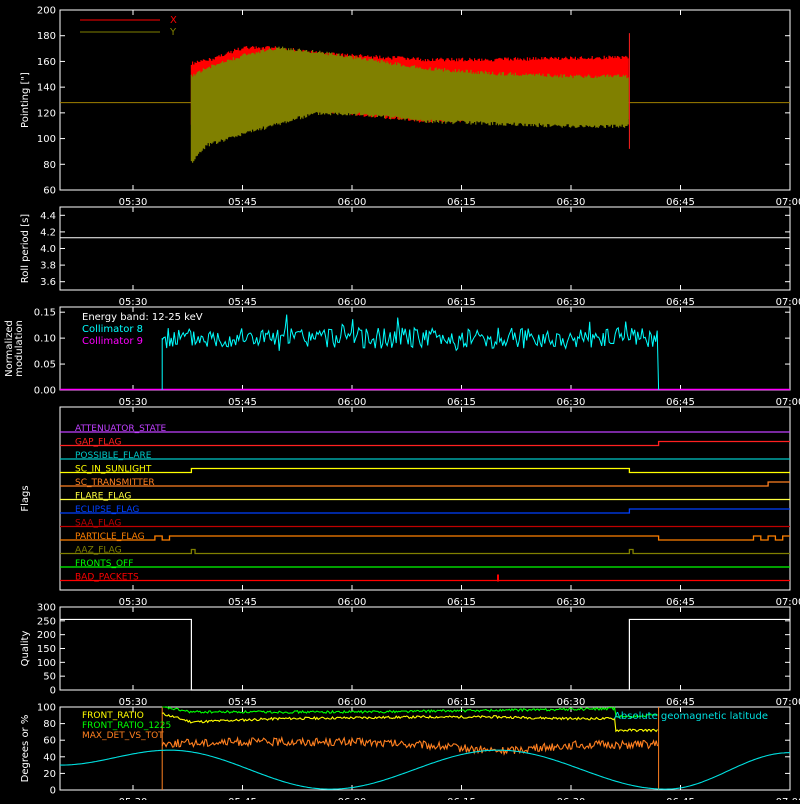 The width and height of the screenshot is (800, 804). Describe the element at coordinates (113, 470) in the screenshot. I see `flag-label: SC_IN_SUNLIGHT` at that location.